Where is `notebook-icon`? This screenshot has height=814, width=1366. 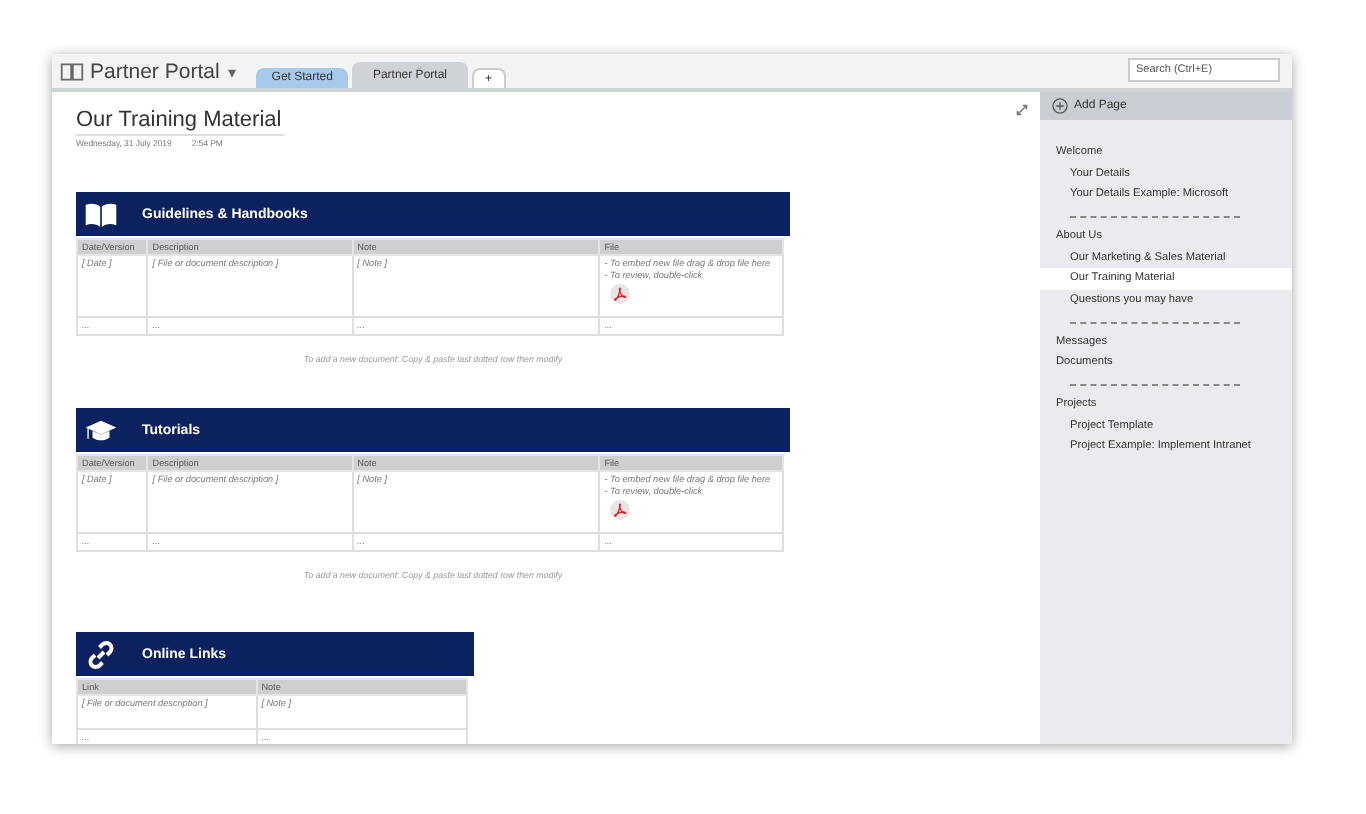 notebook-icon is located at coordinates (72, 72).